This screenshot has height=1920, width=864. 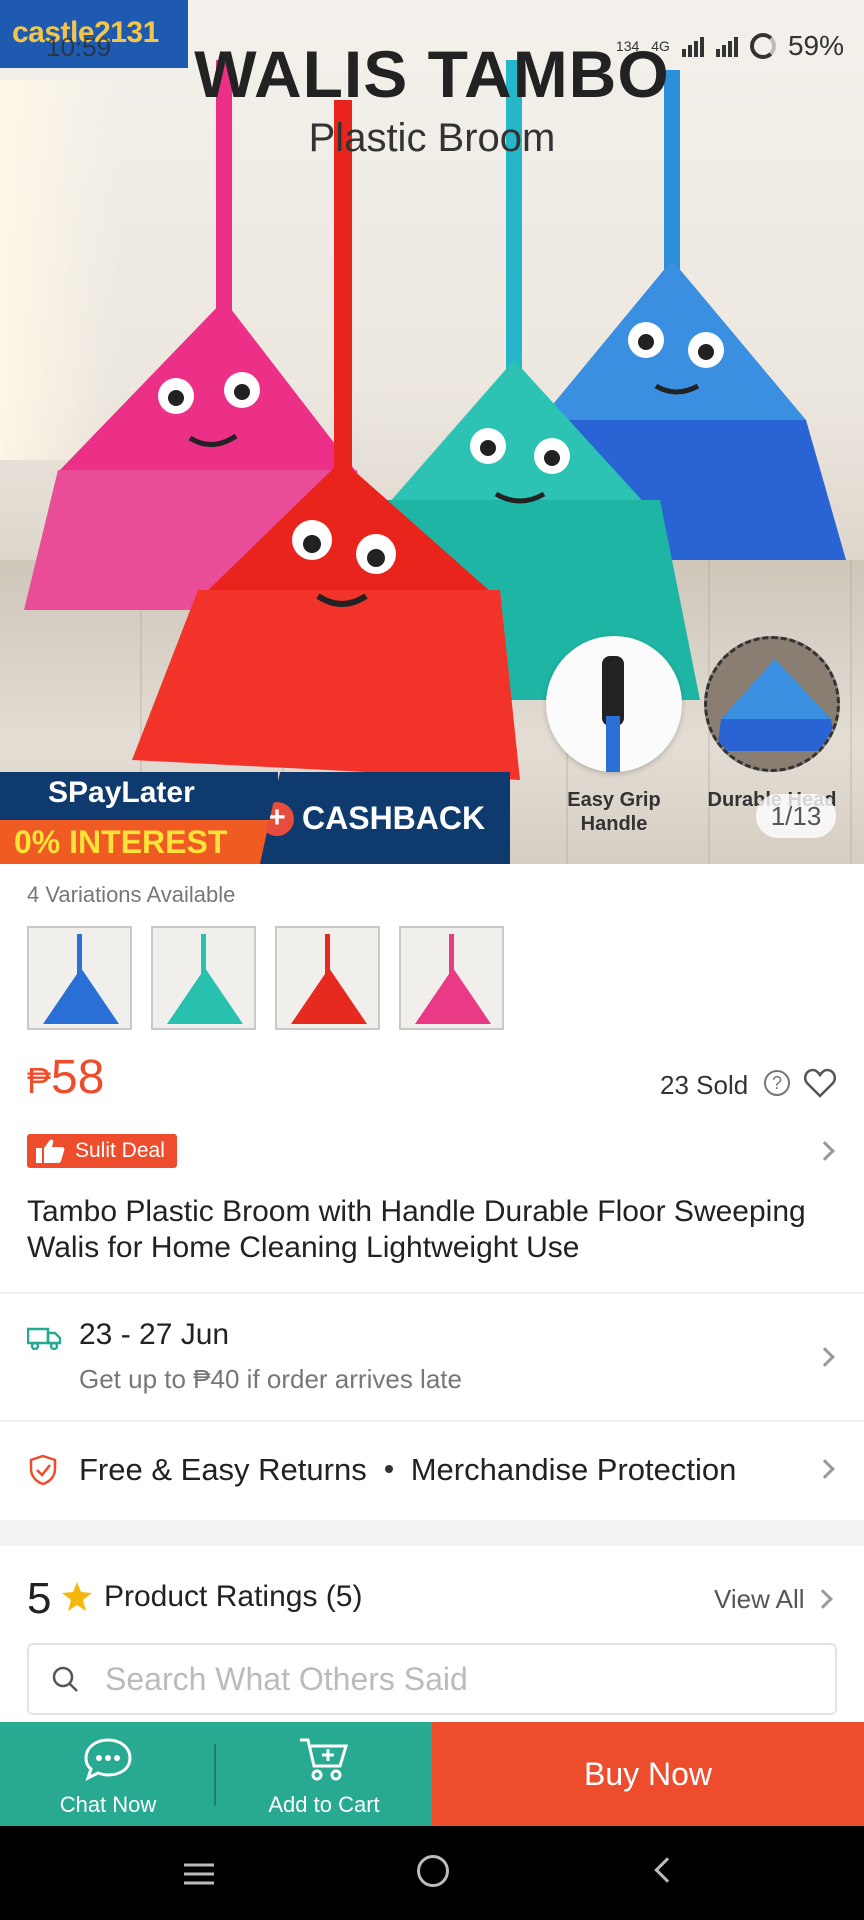 What do you see at coordinates (286, 1679) in the screenshot?
I see `search-placeholder: Search What Others Said` at bounding box center [286, 1679].